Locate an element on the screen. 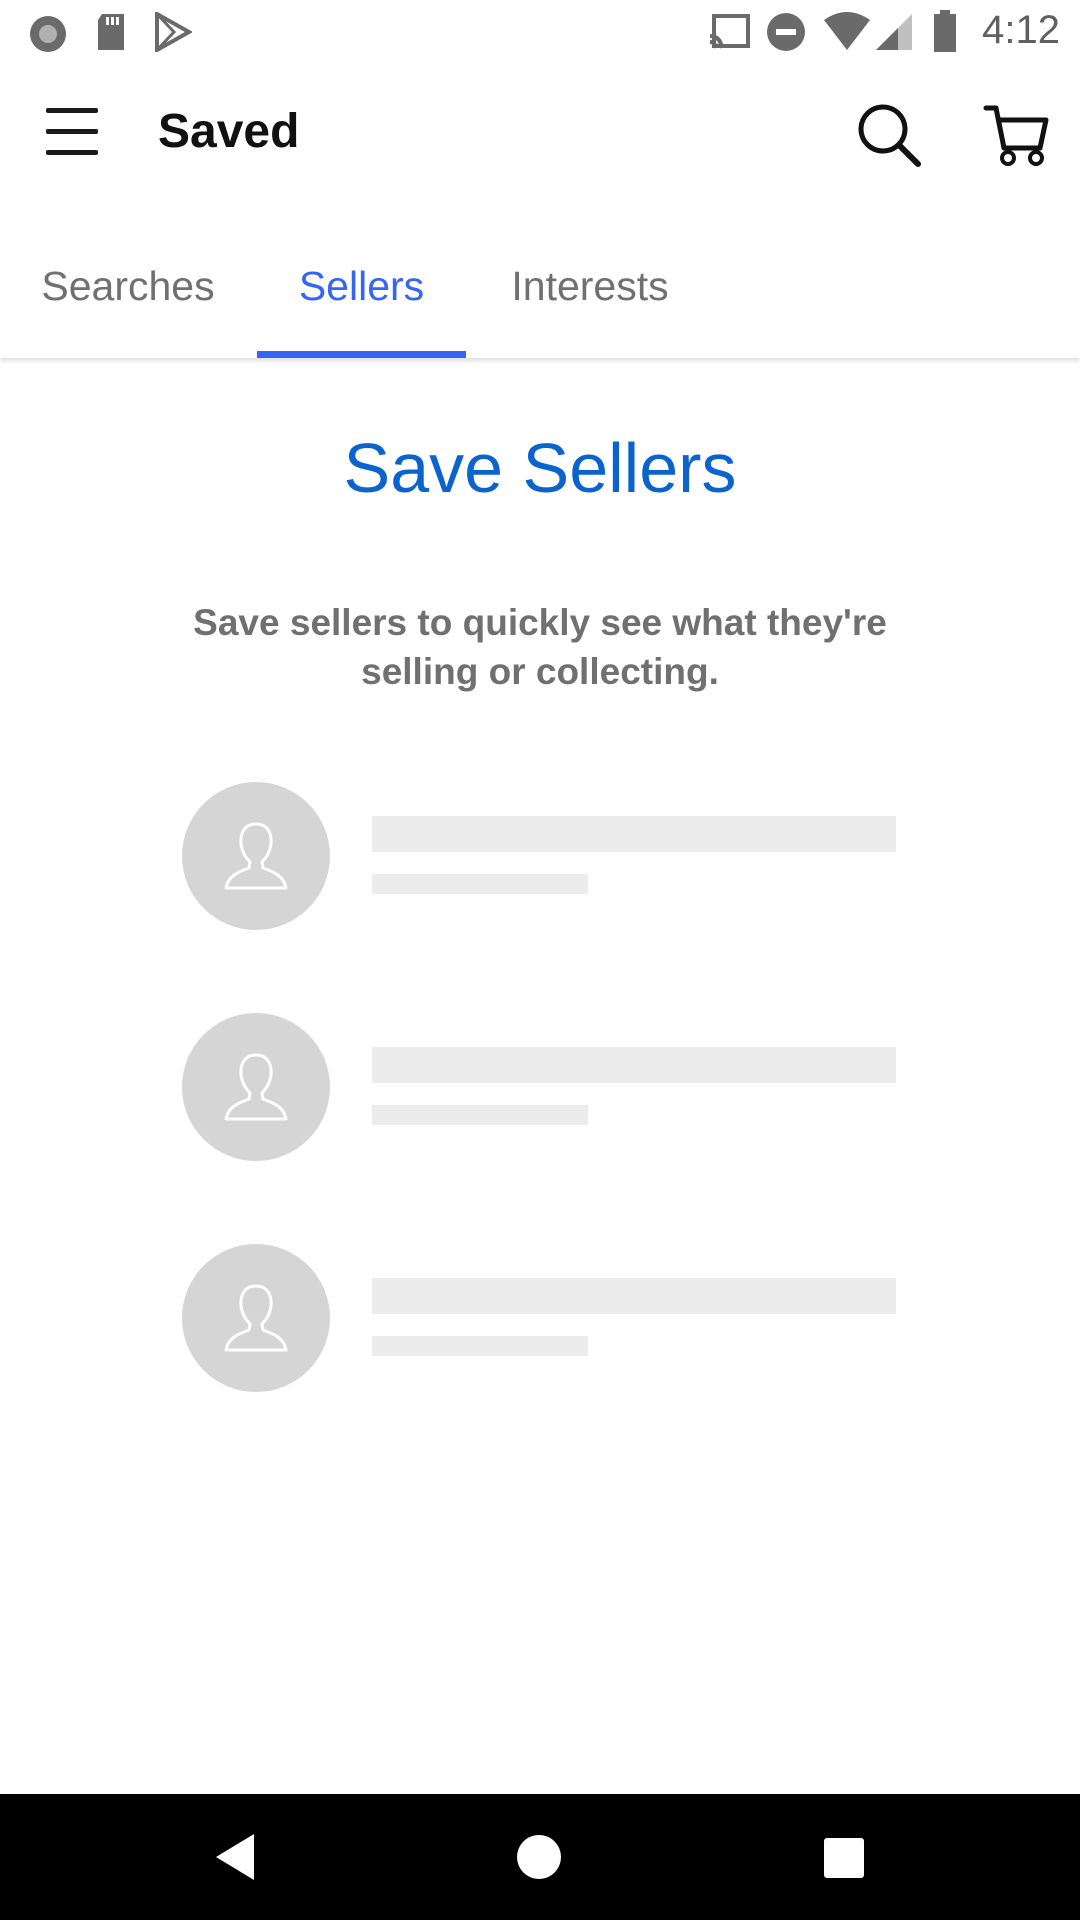 The height and width of the screenshot is (1920, 1080). back-icon is located at coordinates (237, 1857).